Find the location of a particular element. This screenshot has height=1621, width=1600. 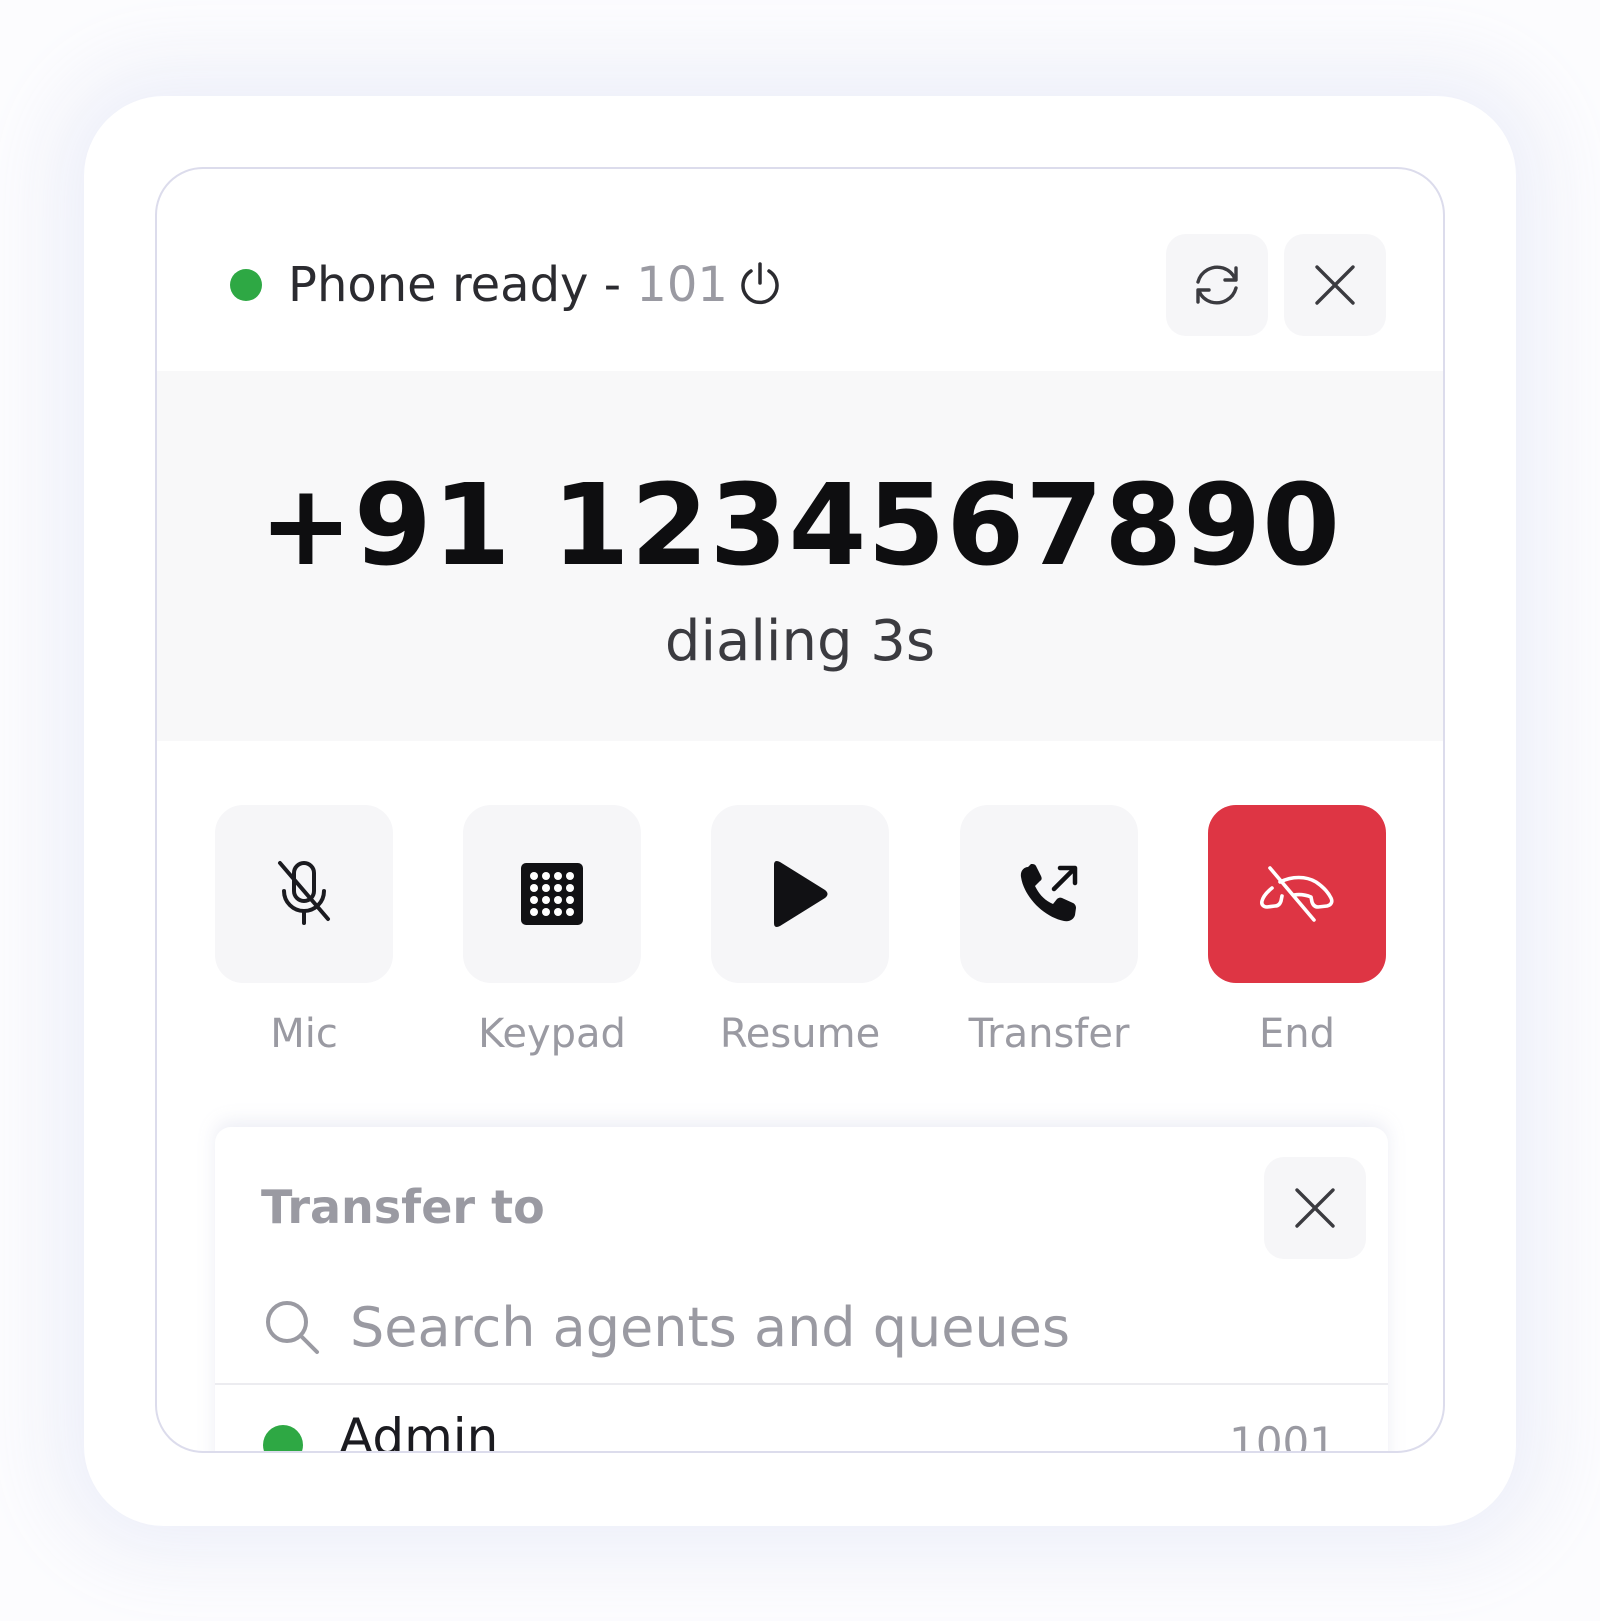

close-button is located at coordinates (1335, 285).